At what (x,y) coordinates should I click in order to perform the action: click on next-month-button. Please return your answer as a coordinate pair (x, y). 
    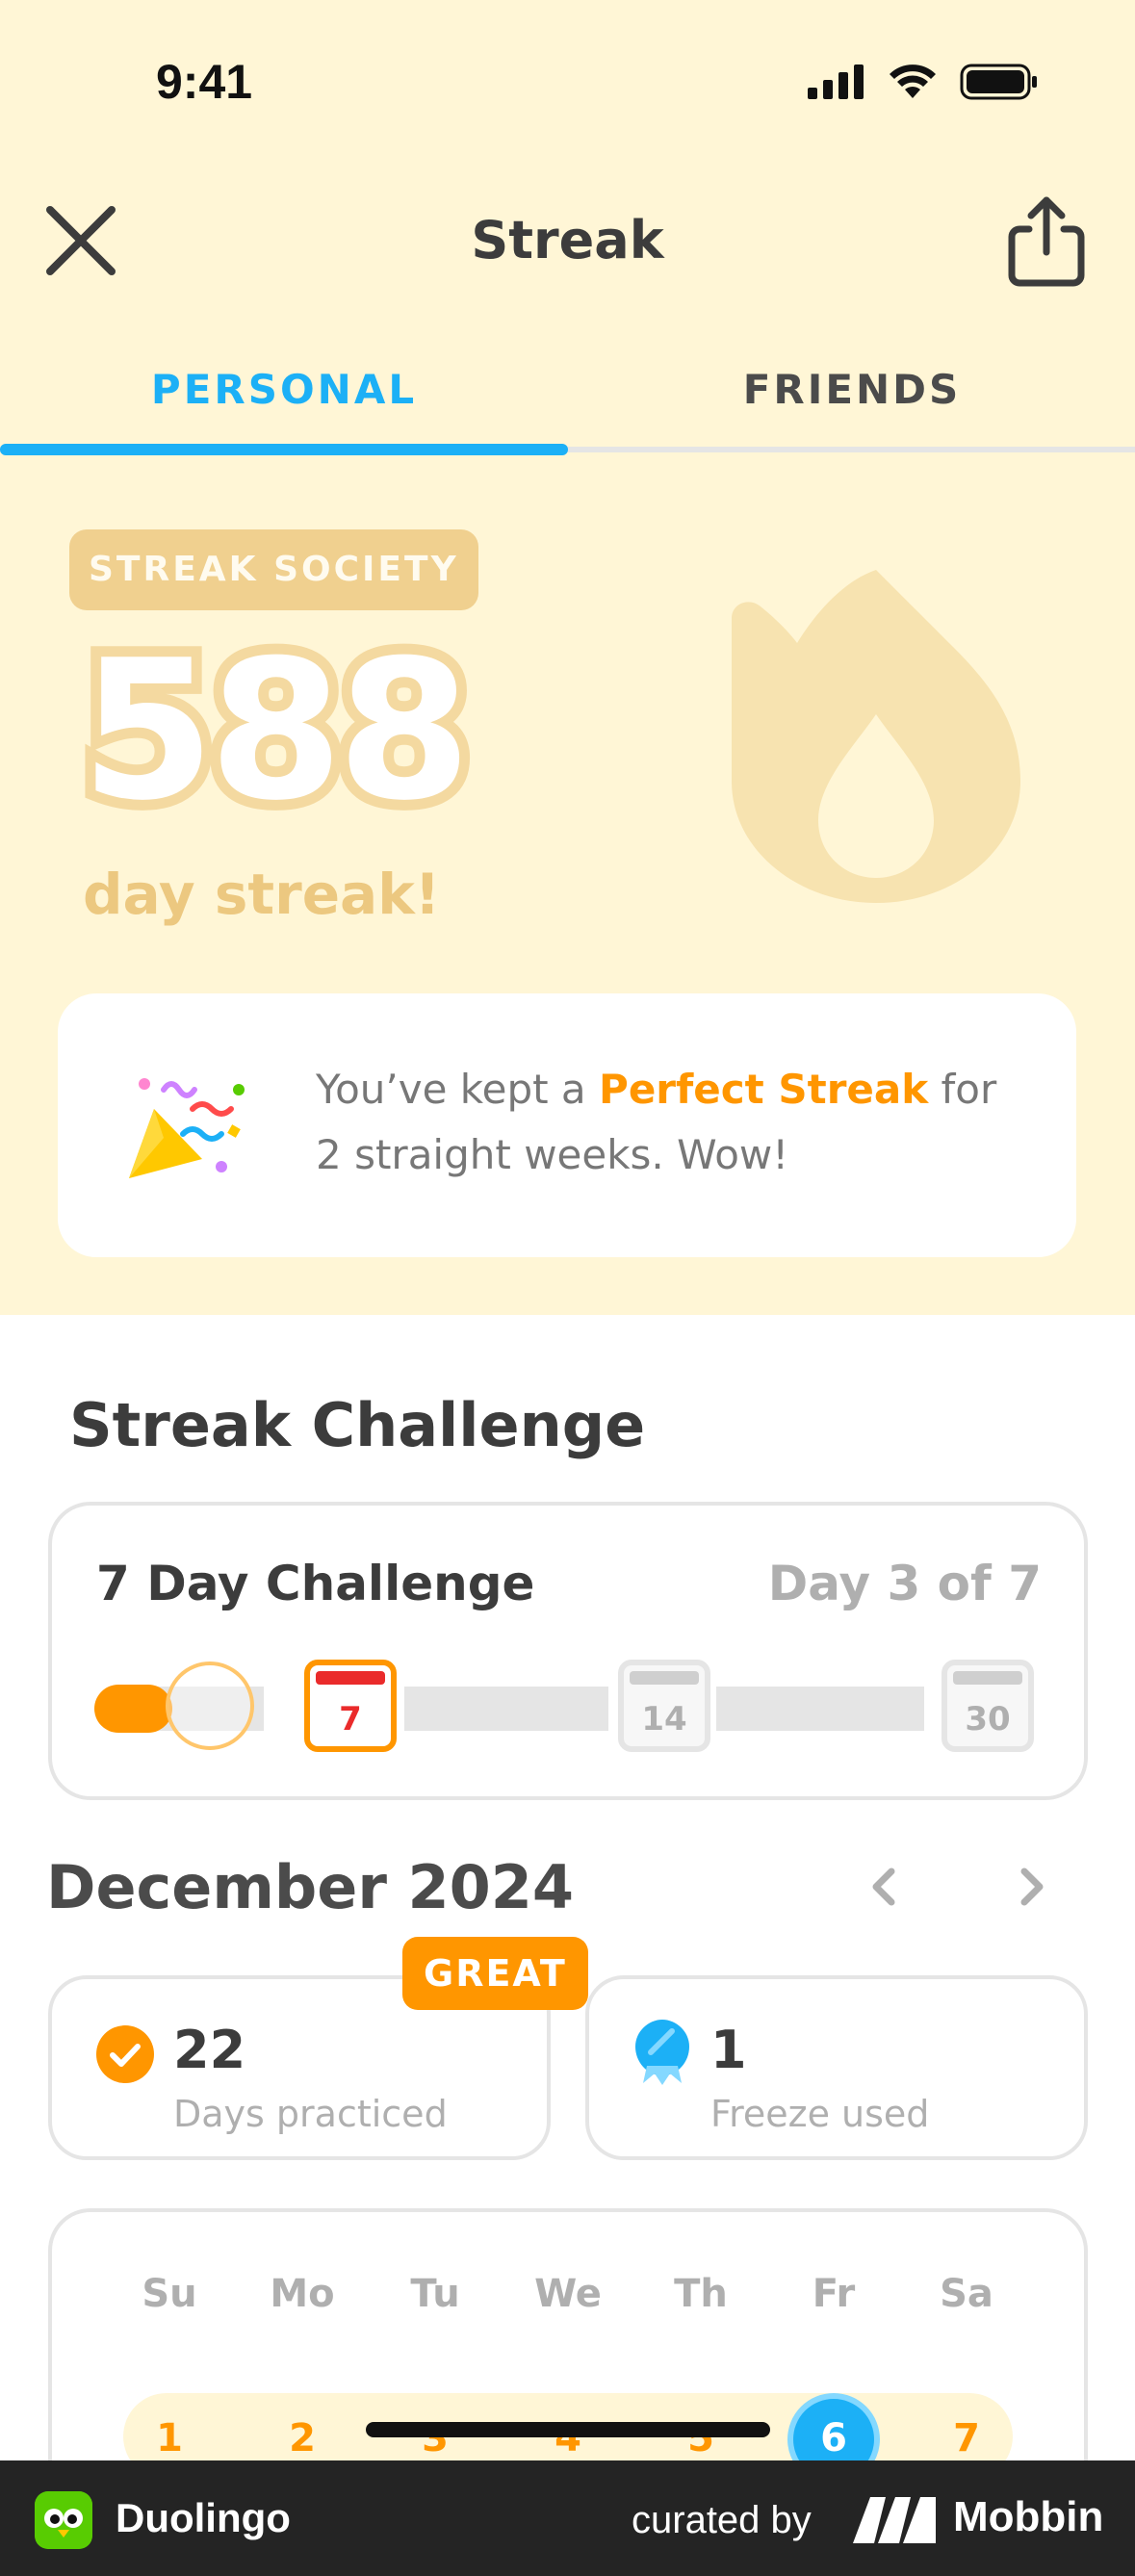
    Looking at the image, I should click on (1030, 1887).